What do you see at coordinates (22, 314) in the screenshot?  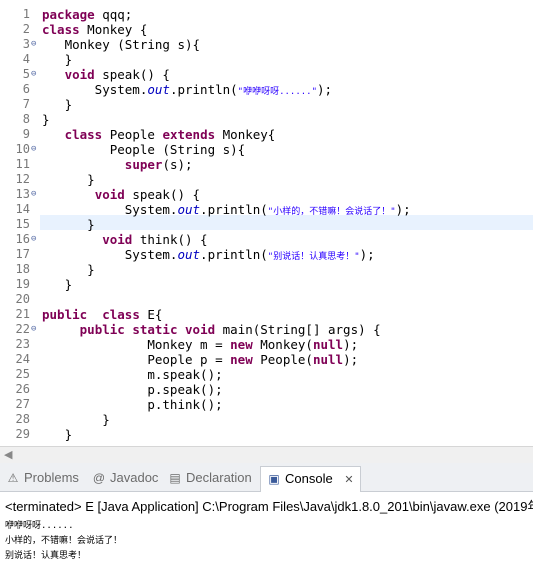 I see `line-number-text: 21` at bounding box center [22, 314].